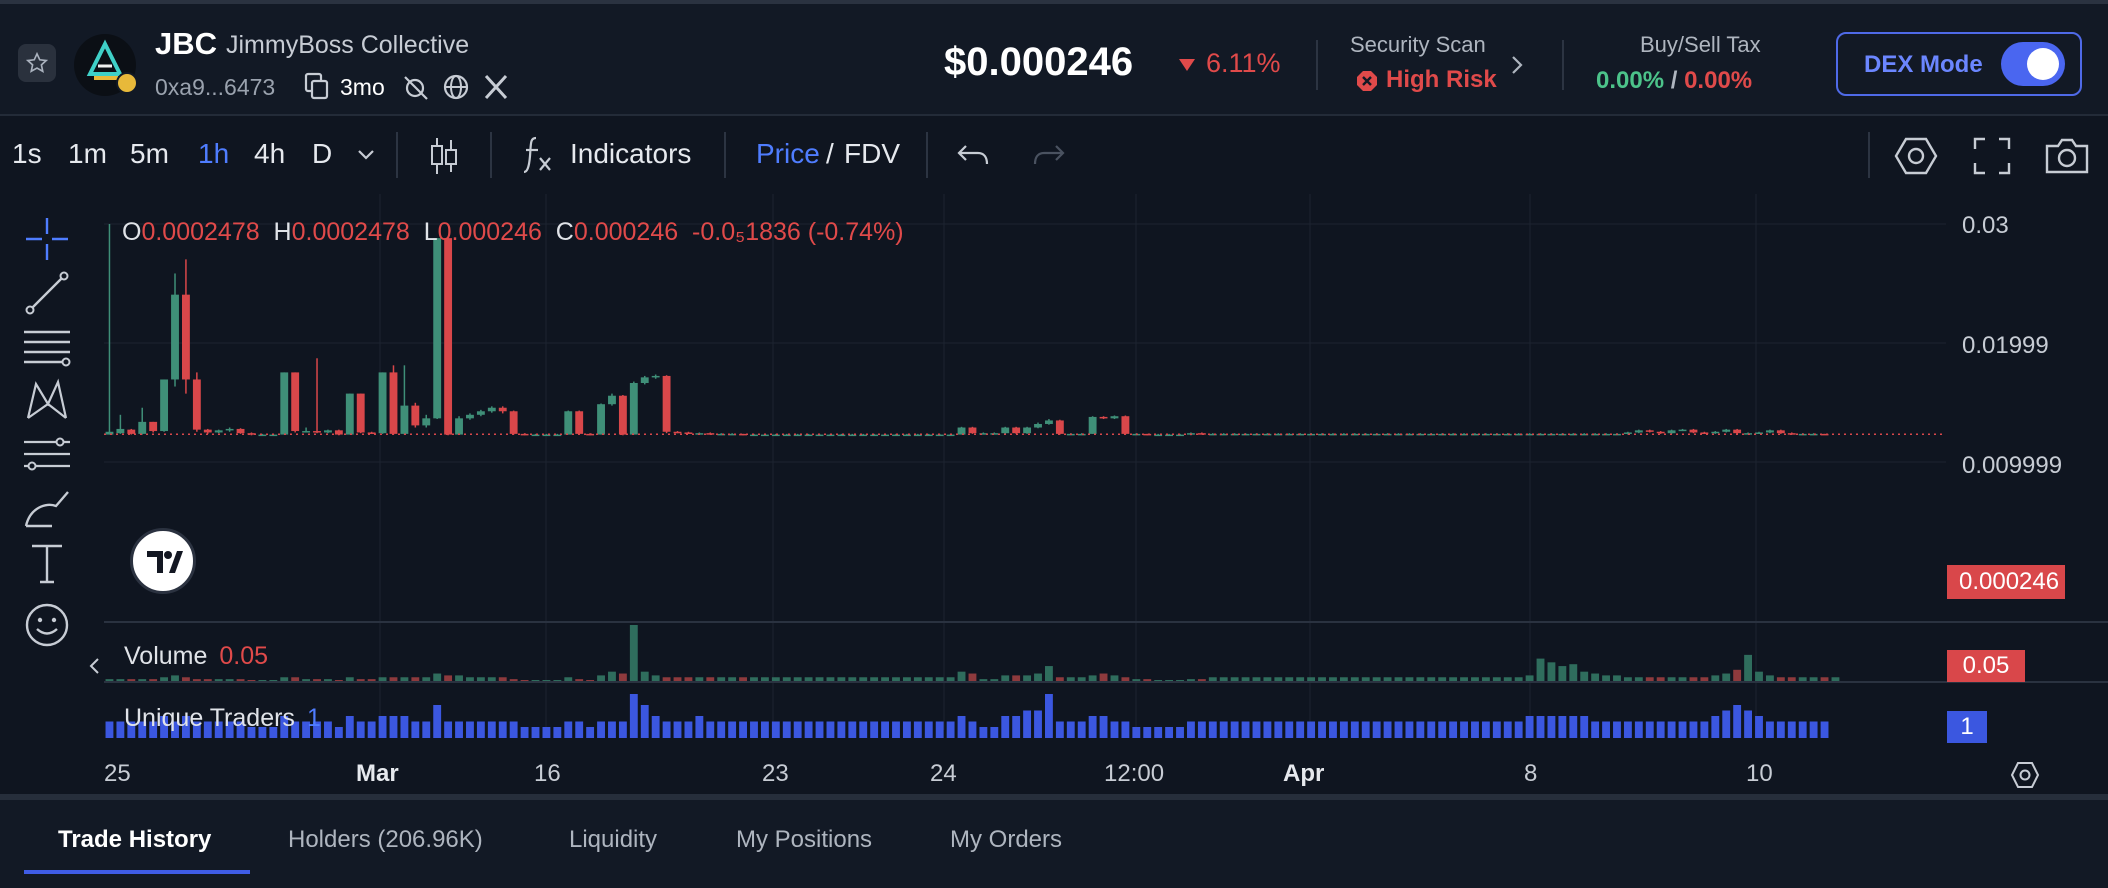  I want to click on chevron-down-icon, so click(366, 155).